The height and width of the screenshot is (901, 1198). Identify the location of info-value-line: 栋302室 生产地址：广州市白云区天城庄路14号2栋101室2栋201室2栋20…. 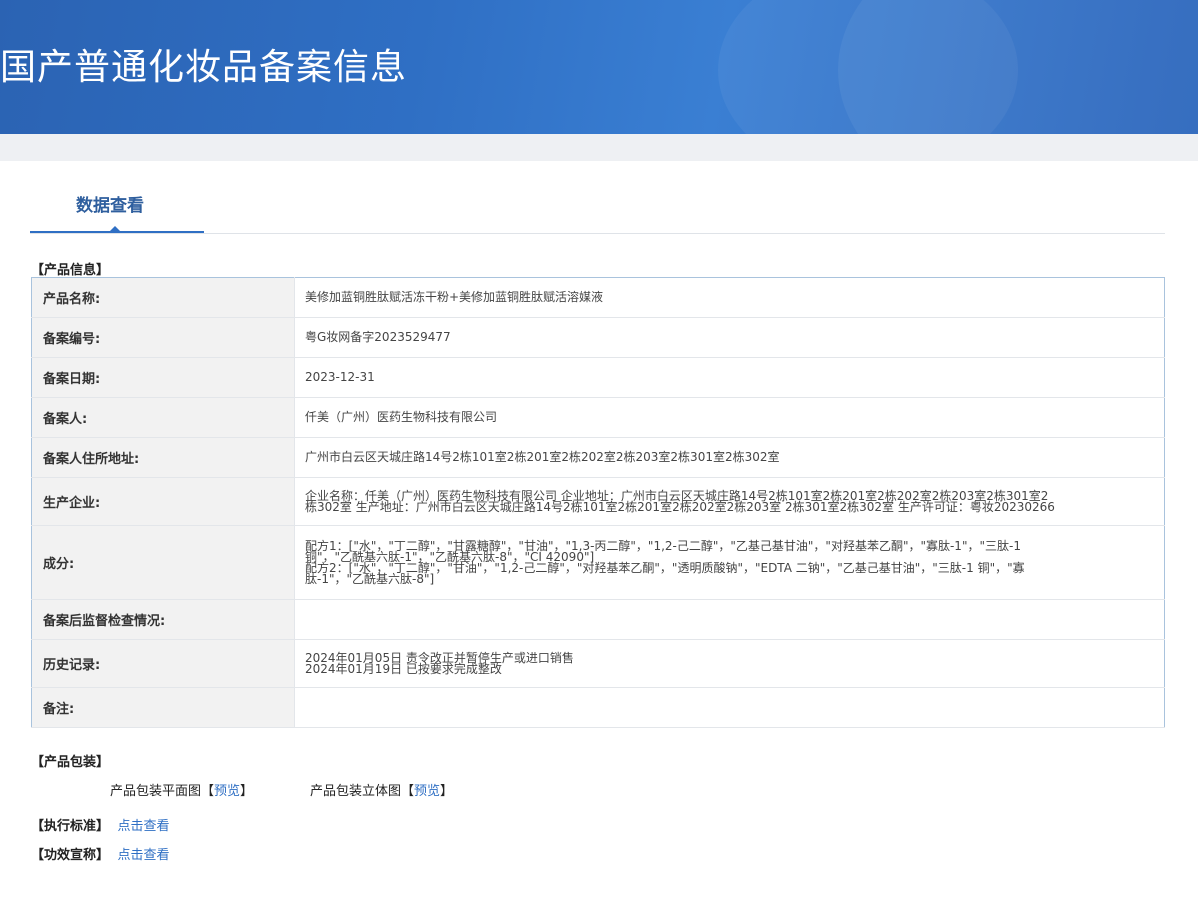
(680, 506).